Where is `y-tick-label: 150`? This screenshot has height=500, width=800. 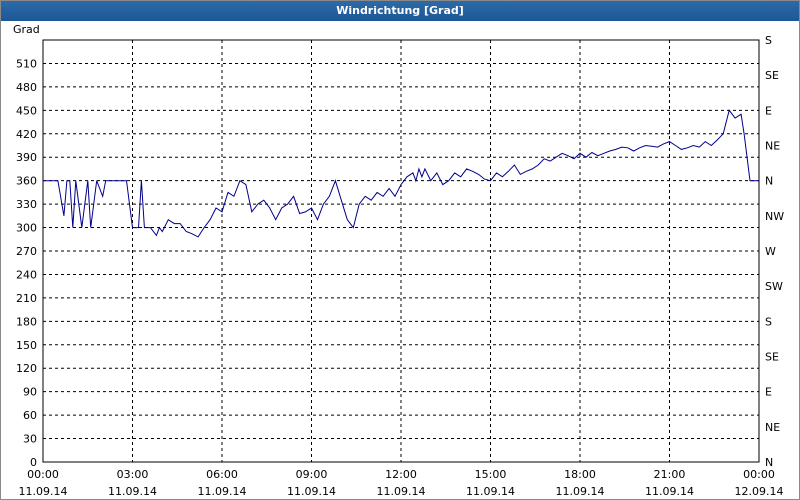 y-tick-label: 150 is located at coordinates (26, 345).